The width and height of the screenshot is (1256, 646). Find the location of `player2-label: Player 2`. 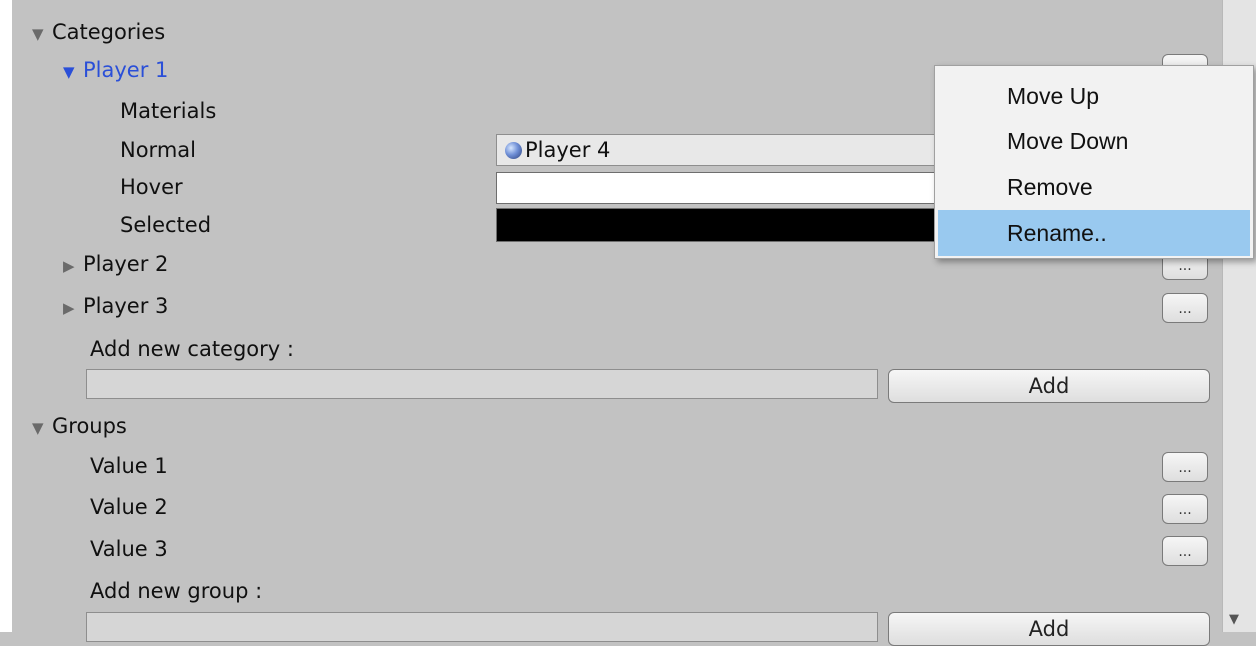

player2-label: Player 2 is located at coordinates (126, 264).